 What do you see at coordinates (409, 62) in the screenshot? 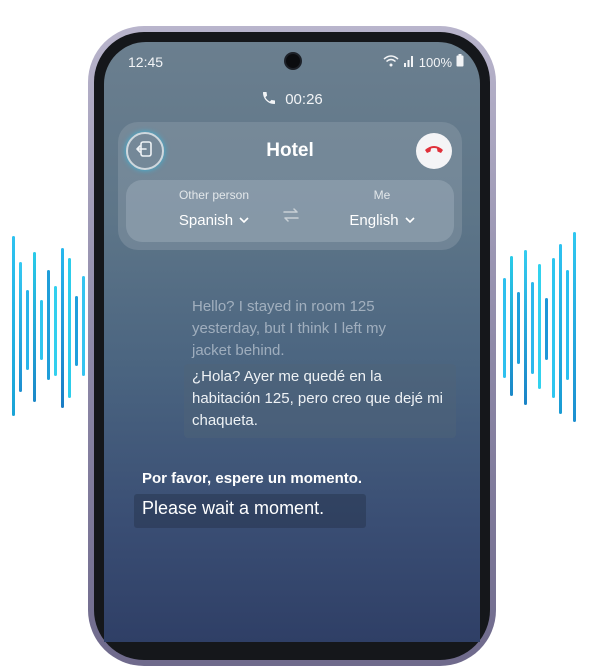
I see `signal-icon` at bounding box center [409, 62].